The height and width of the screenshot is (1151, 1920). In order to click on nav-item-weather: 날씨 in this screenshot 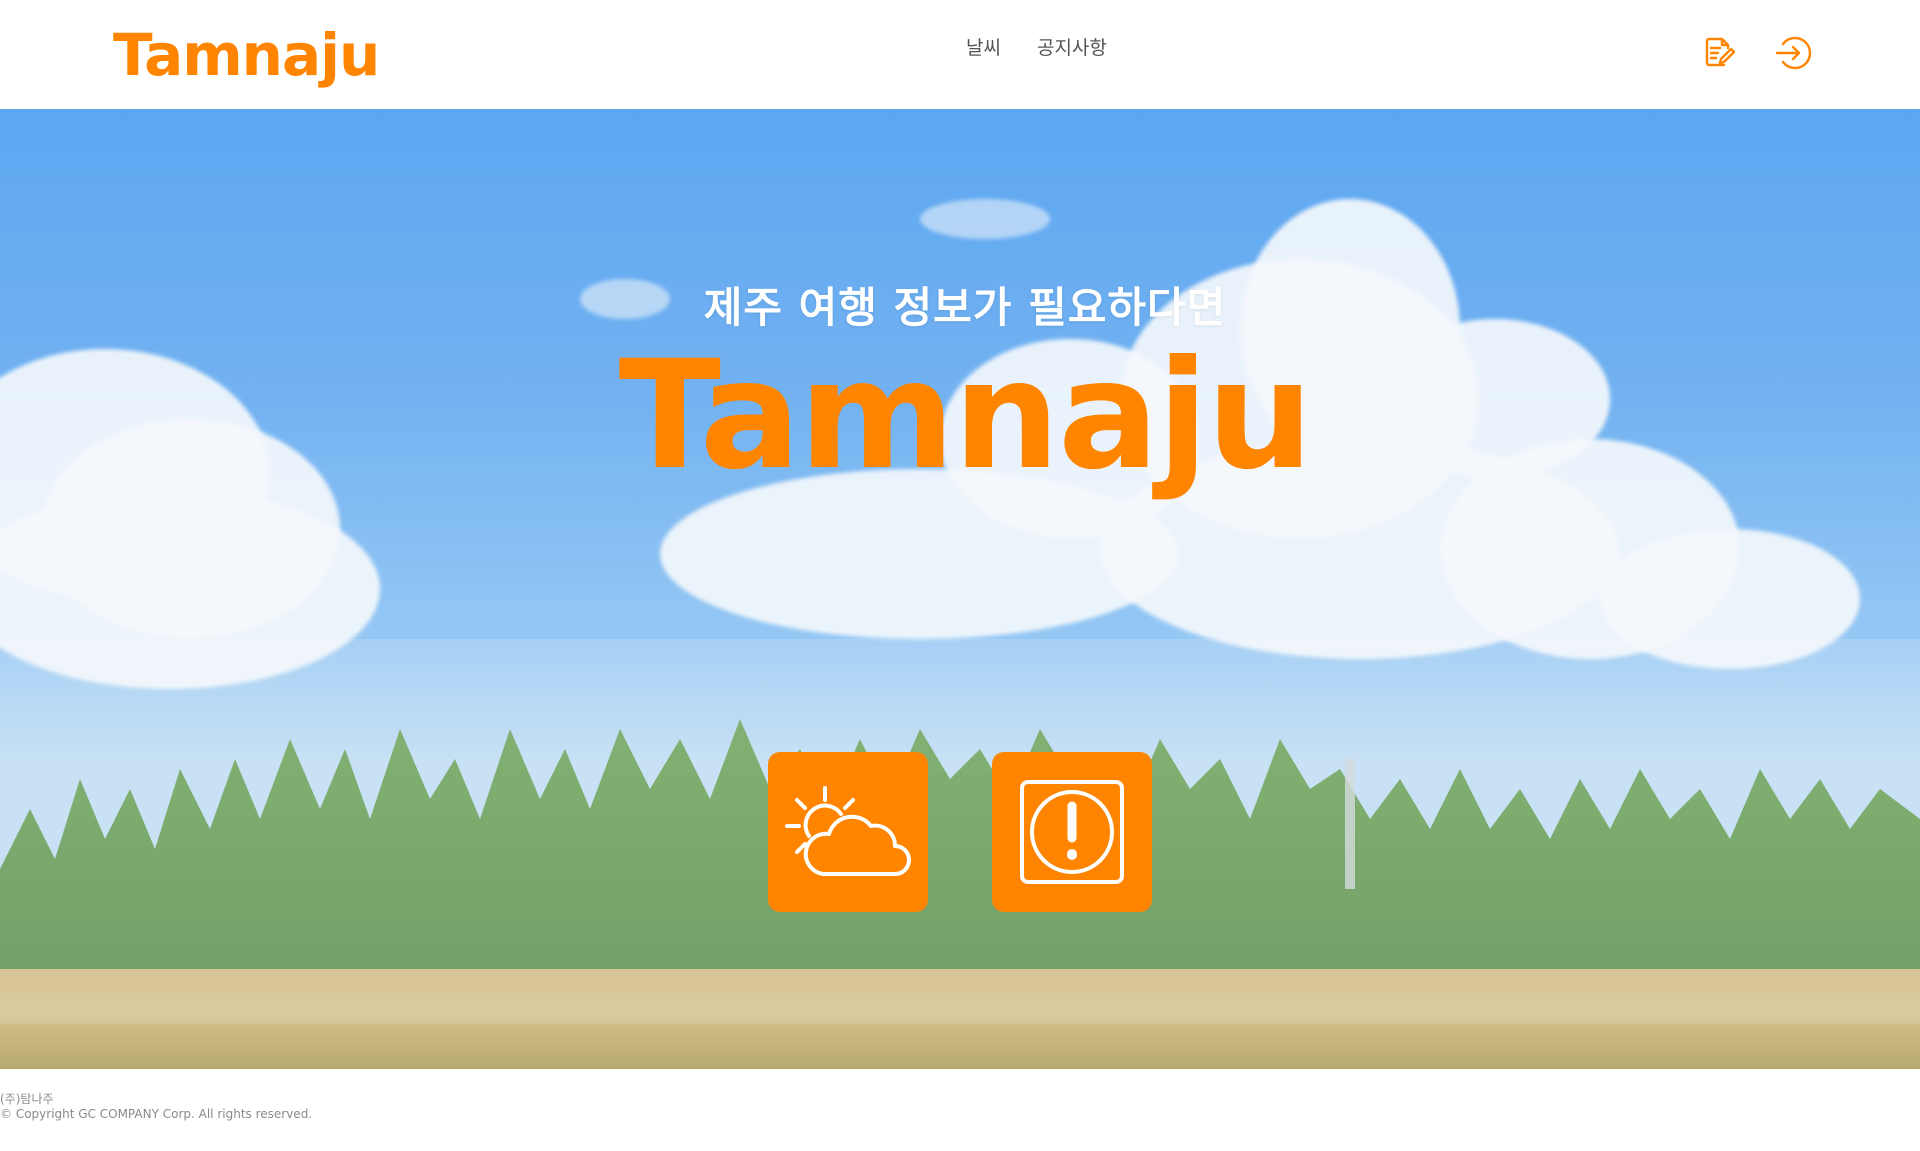, I will do `click(983, 46)`.